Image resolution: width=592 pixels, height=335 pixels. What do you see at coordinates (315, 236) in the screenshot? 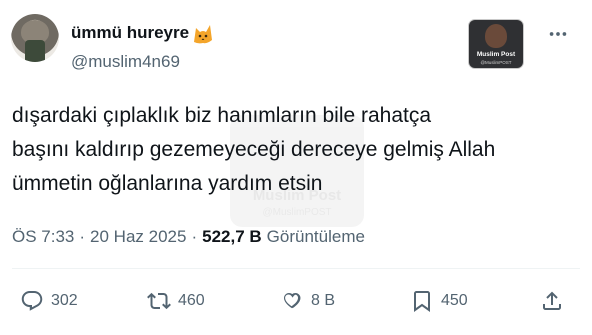
I see `views-label: Görüntüleme` at bounding box center [315, 236].